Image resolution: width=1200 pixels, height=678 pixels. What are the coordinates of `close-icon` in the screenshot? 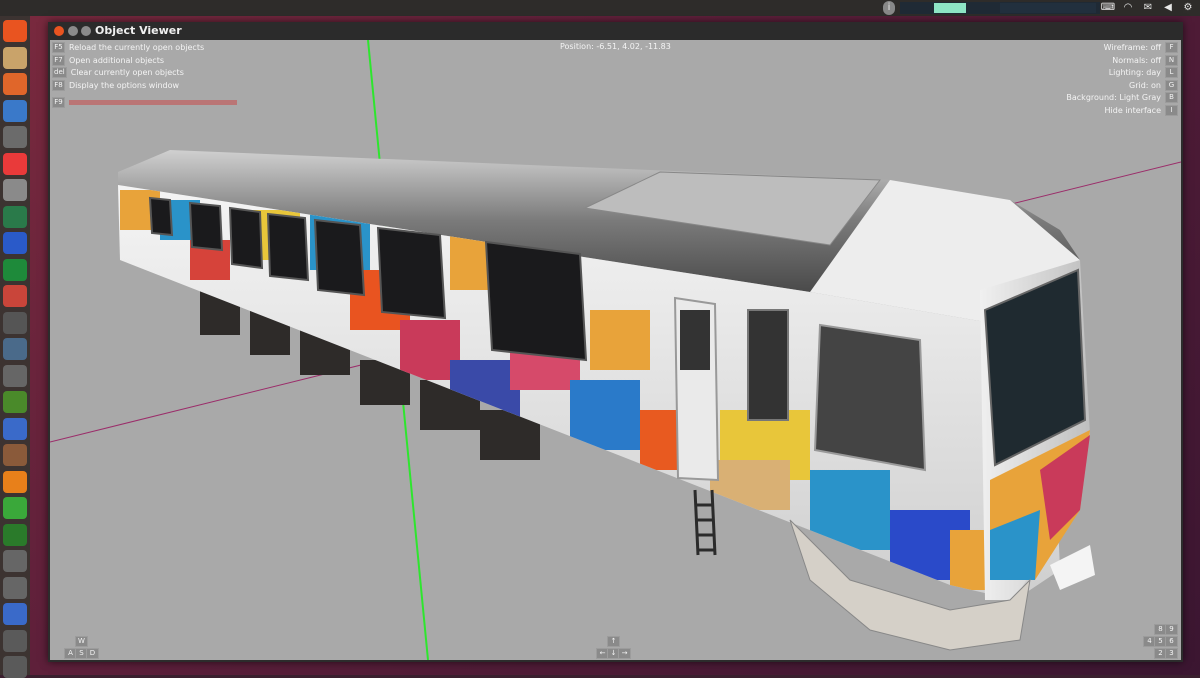 It's located at (59, 31).